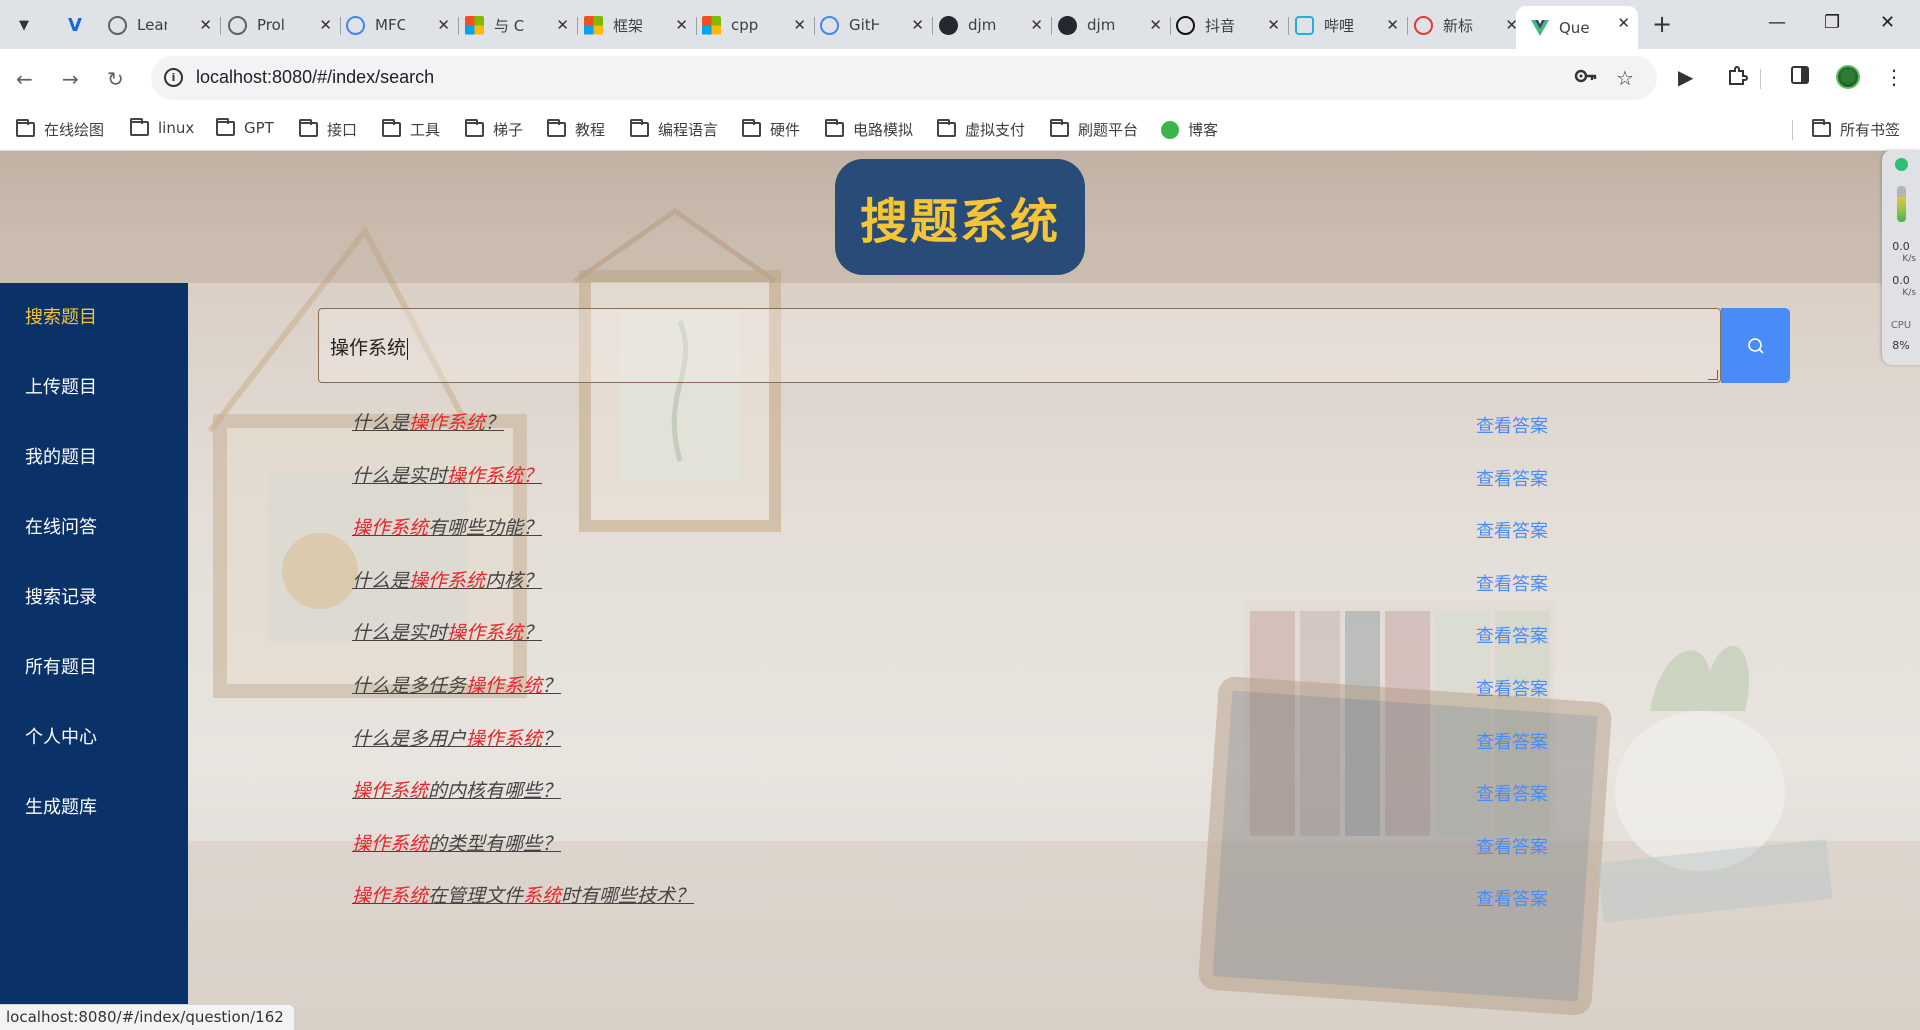 This screenshot has width=1920, height=1030. I want to click on question-link: 操作系统的类型有哪些？, so click(456, 842).